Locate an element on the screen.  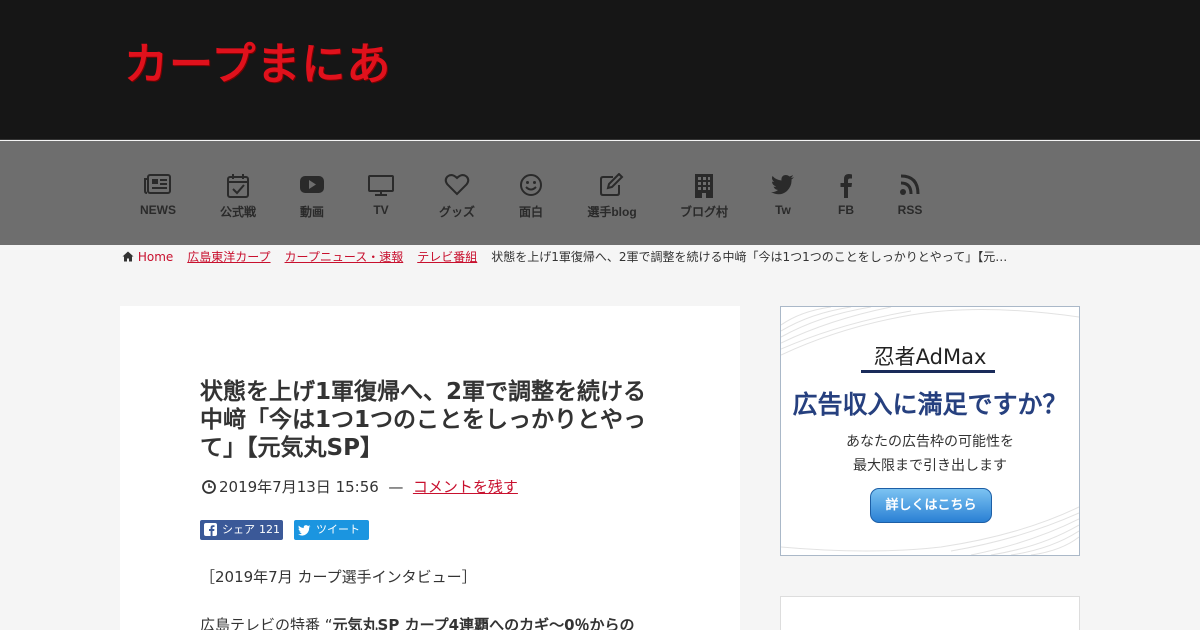
newspaper-icon is located at coordinates (158, 185).